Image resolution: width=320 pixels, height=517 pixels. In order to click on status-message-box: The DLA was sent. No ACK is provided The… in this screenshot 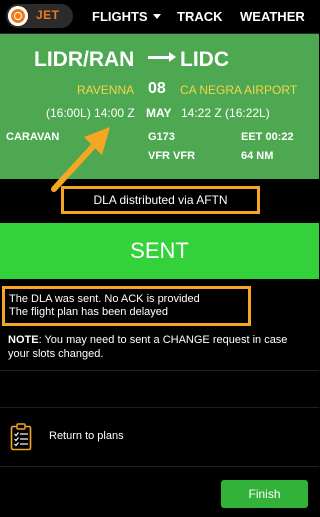, I will do `click(126, 306)`.